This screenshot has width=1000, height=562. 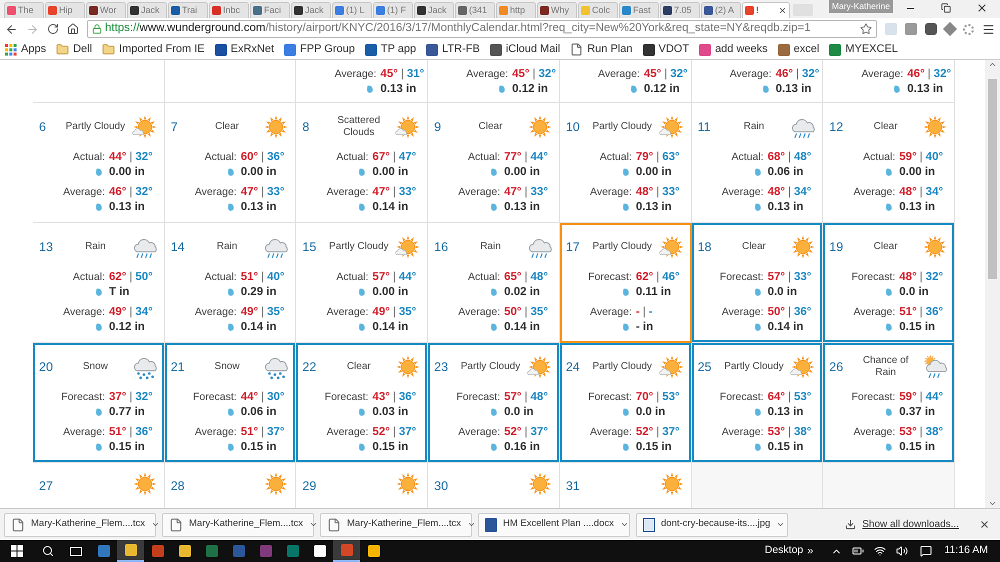 What do you see at coordinates (48, 551) in the screenshot?
I see `search-icon` at bounding box center [48, 551].